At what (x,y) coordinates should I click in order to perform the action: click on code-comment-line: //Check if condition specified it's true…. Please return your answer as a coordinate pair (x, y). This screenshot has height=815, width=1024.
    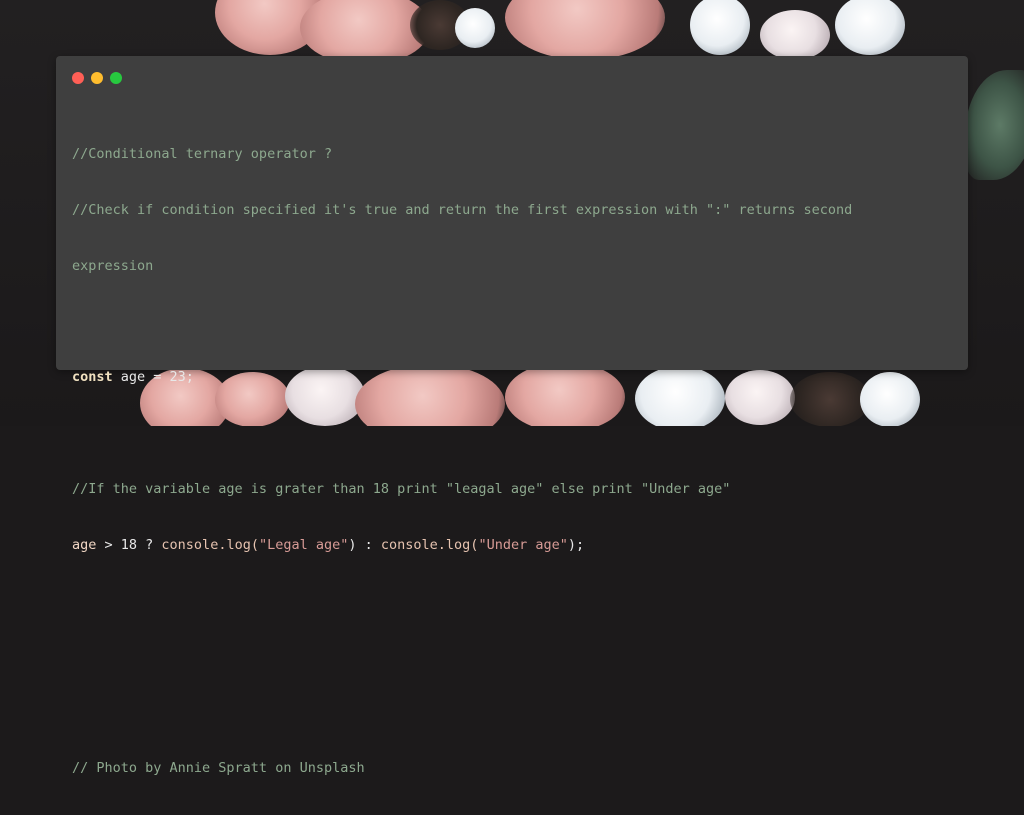
    Looking at the image, I should click on (462, 209).